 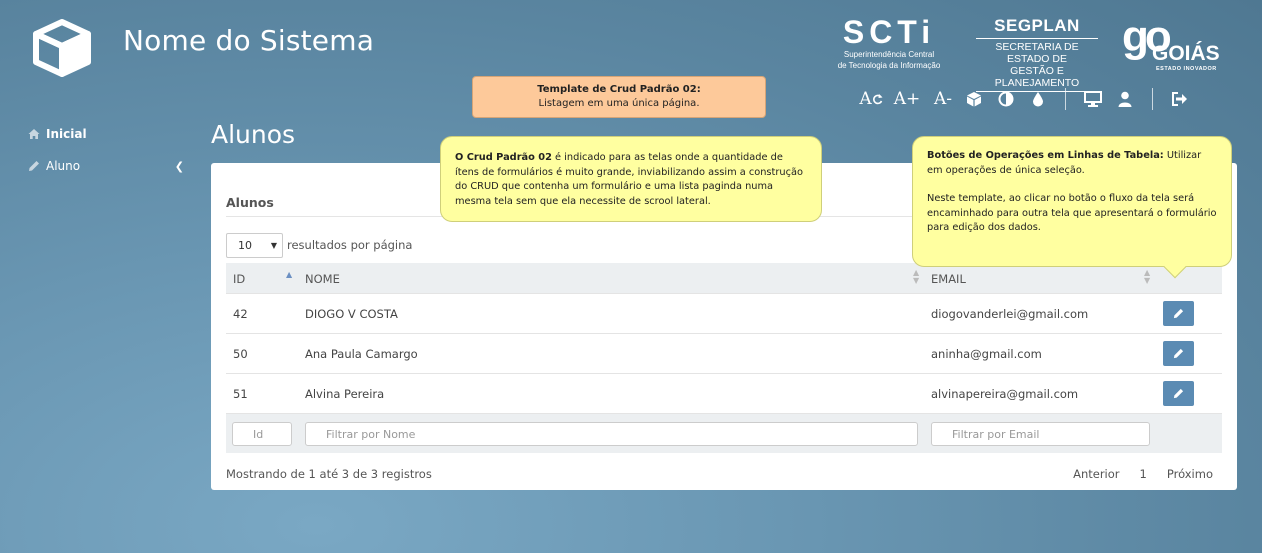 What do you see at coordinates (724, 278) in the screenshot?
I see `table-header: ID ▲ NOME ▲ ▼ EMAIL ▲ ▼` at bounding box center [724, 278].